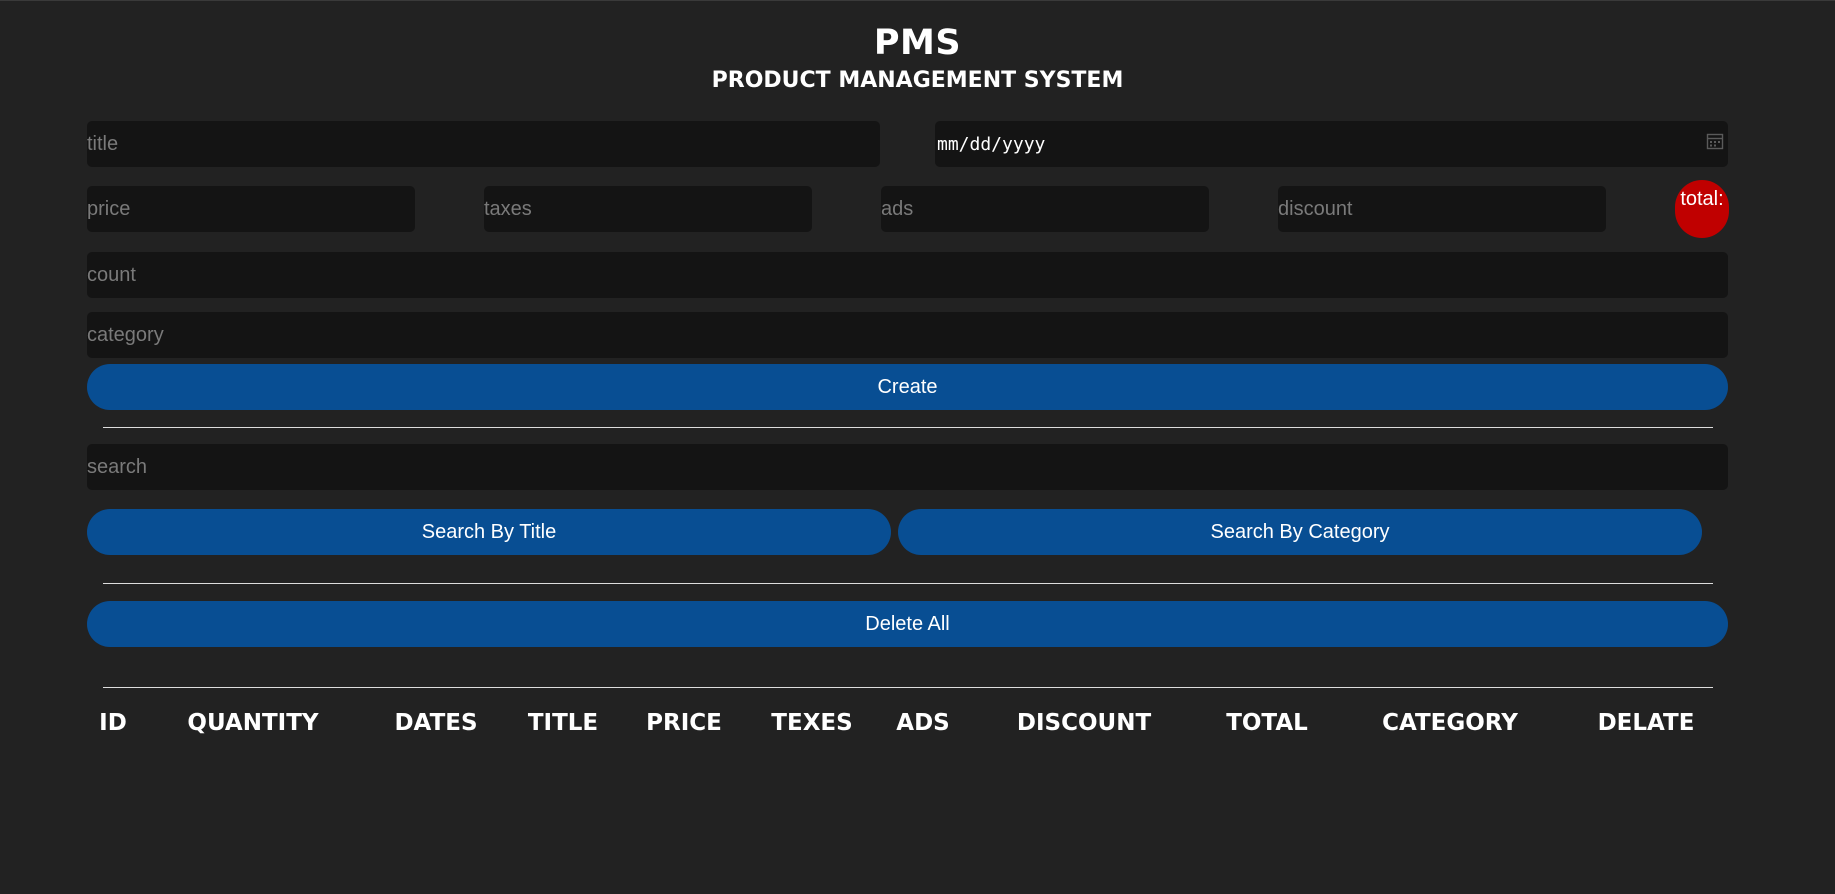 This screenshot has width=1835, height=894. I want to click on app-subtitle: PRODUCT MANAGEMENT SYSTEM, so click(917, 80).